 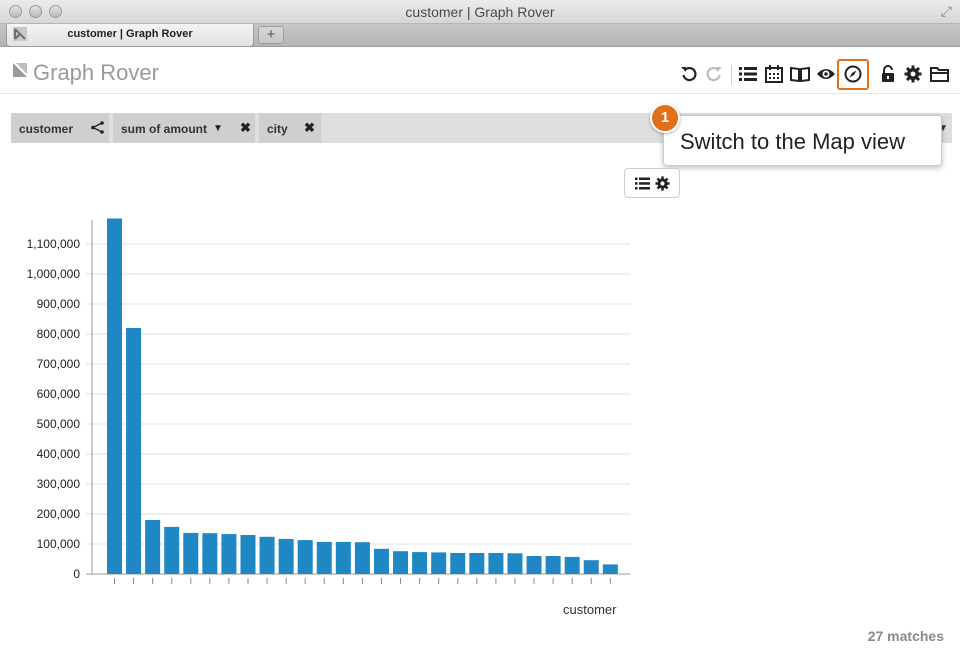 I want to click on y-tick-label: 400,000, so click(x=59, y=454).